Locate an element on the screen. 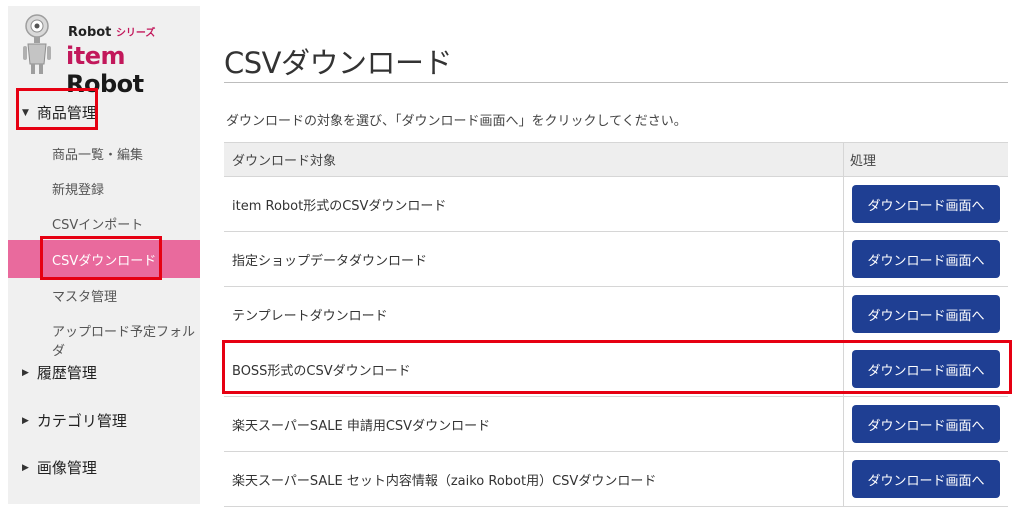 The height and width of the screenshot is (515, 1024). brand-name-item: item is located at coordinates (95, 56).